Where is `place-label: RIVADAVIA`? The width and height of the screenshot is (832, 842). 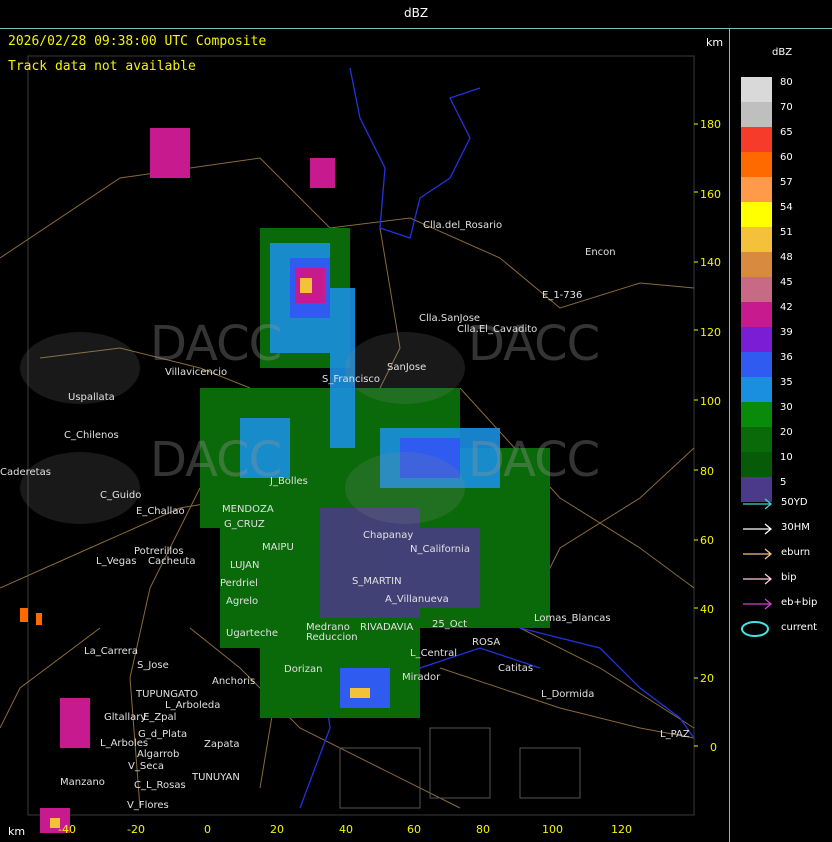
place-label: RIVADAVIA is located at coordinates (387, 627).